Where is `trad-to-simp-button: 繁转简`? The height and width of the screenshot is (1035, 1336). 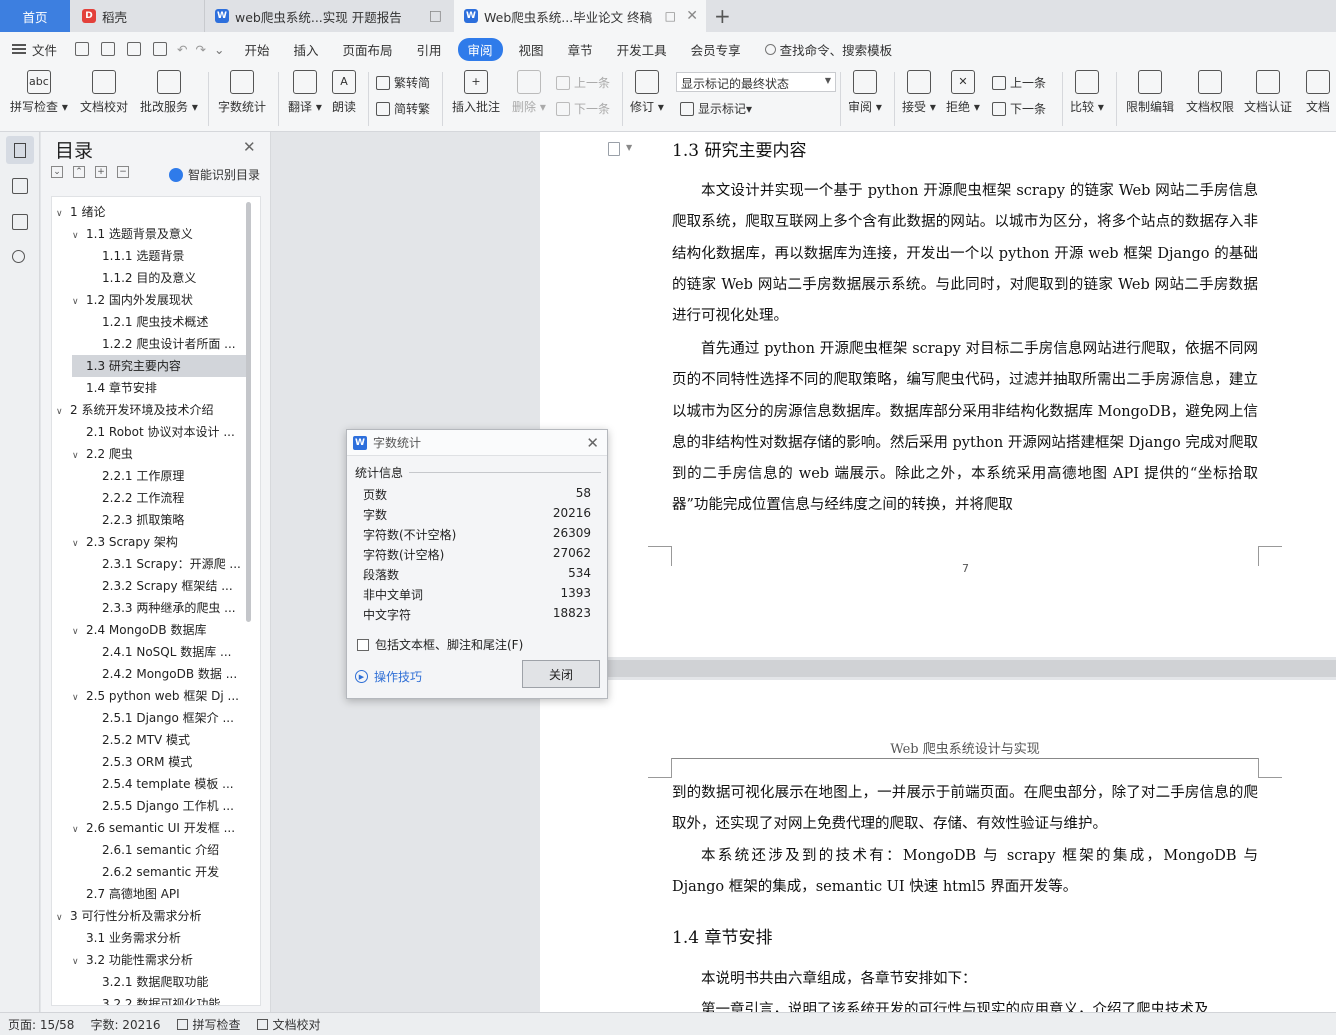
trad-to-simp-button: 繁转简 is located at coordinates (403, 82).